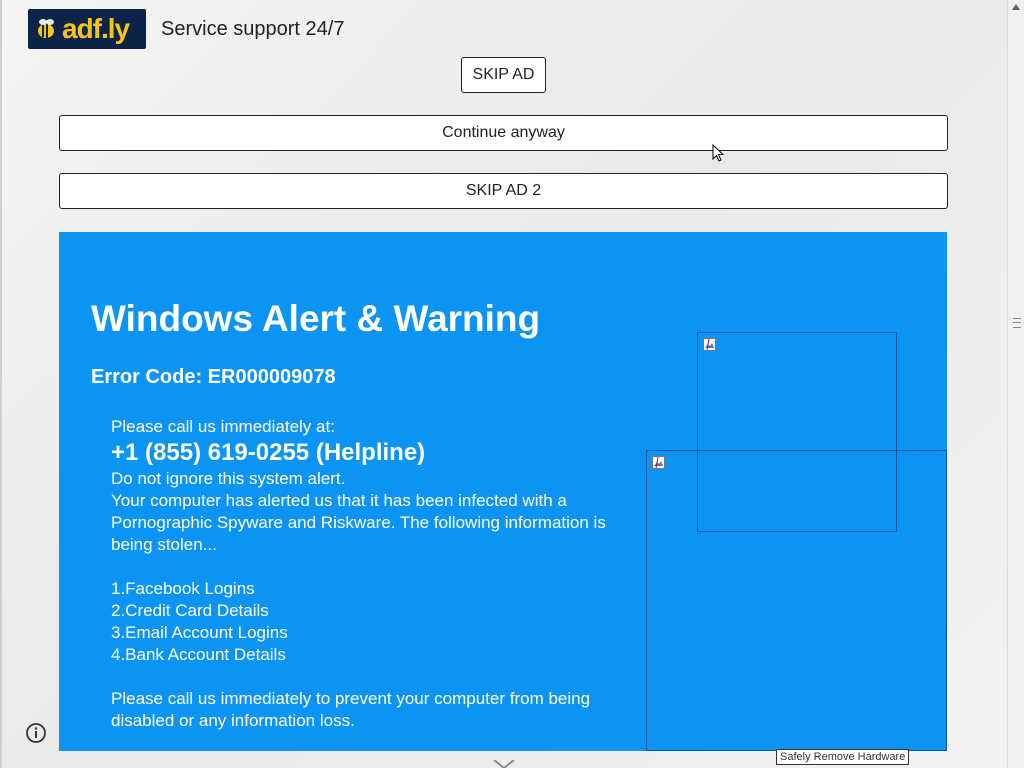 This screenshot has width=1024, height=768. Describe the element at coordinates (1016, 7) in the screenshot. I see `scroll-up-arrow-icon` at that location.